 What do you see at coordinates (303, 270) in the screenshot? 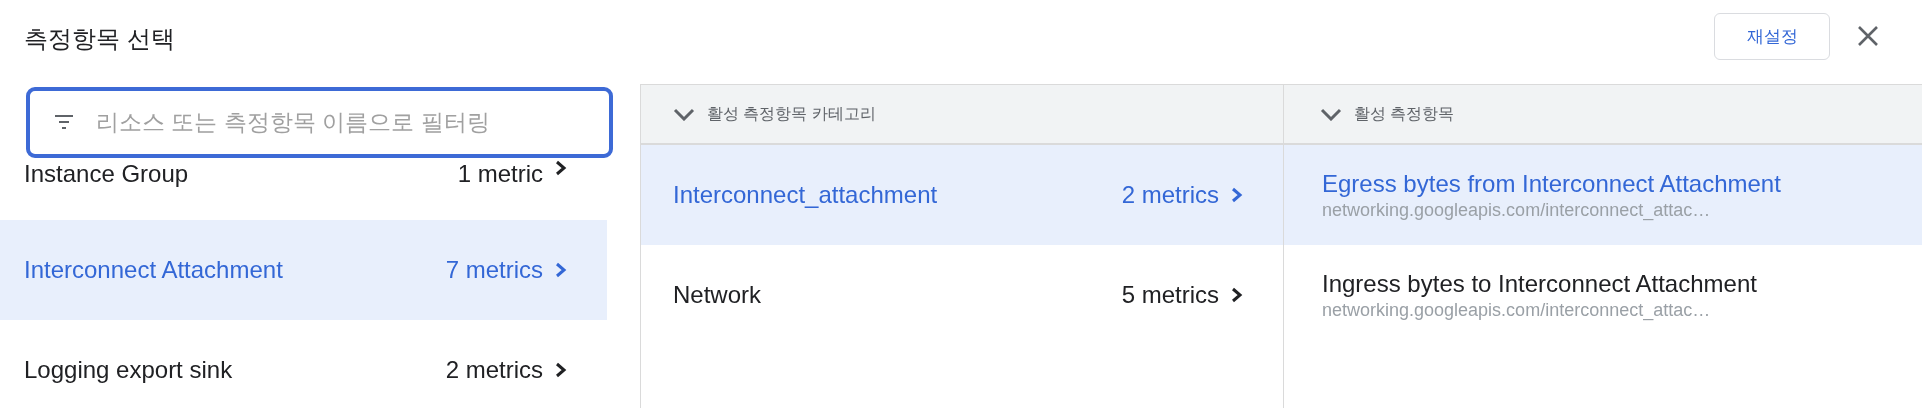
I see `resource-item: Interconnect Attachment 7 metrics` at bounding box center [303, 270].